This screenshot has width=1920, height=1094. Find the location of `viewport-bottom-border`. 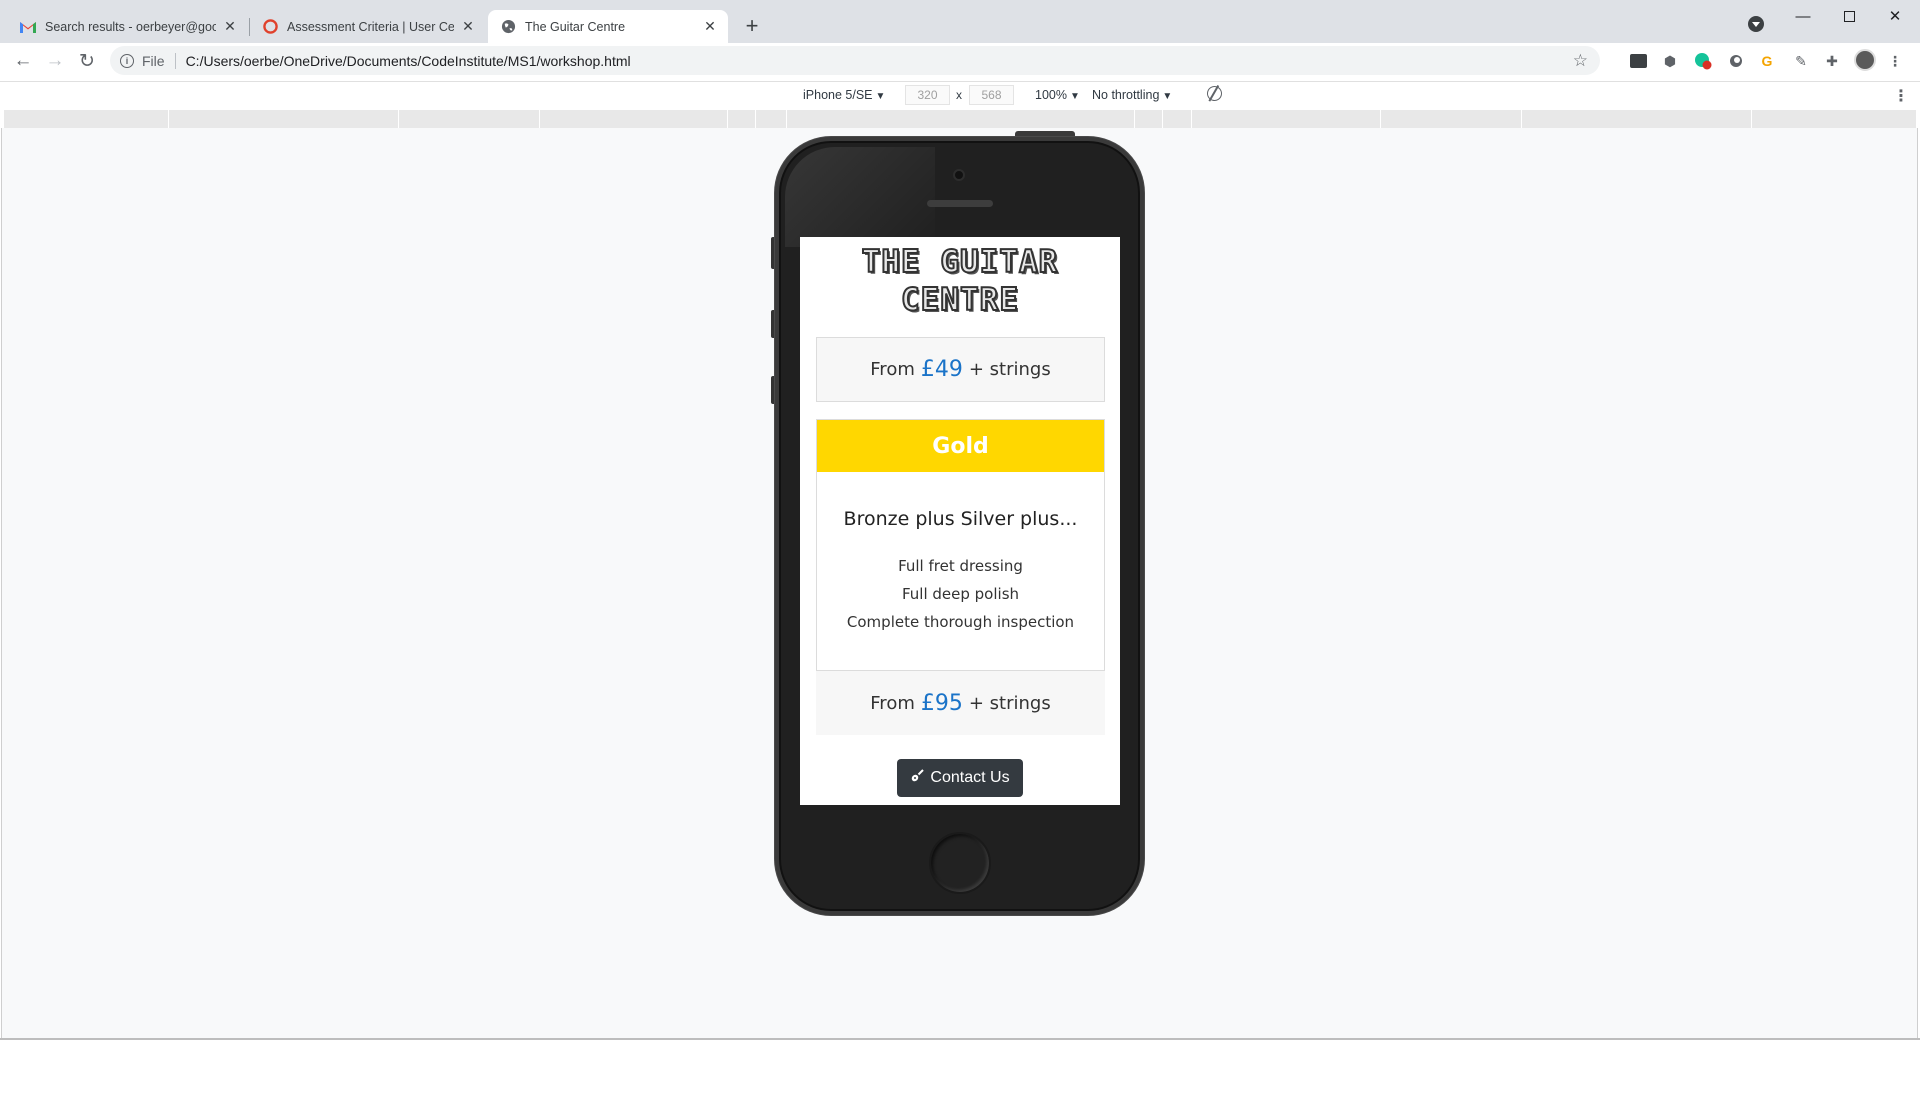

viewport-bottom-border is located at coordinates (960, 1039).